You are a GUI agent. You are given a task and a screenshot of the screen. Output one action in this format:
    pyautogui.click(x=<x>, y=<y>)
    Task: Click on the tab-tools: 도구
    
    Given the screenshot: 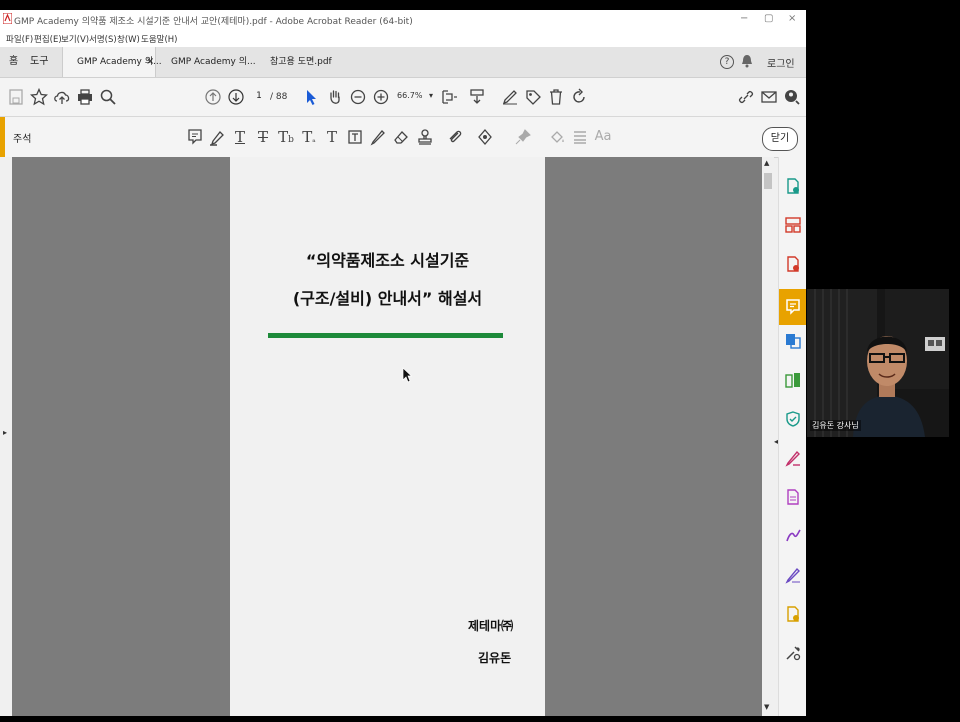 What is the action you would take?
    pyautogui.click(x=39, y=62)
    